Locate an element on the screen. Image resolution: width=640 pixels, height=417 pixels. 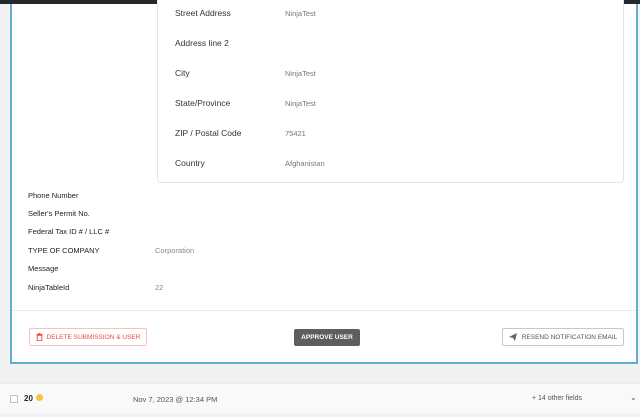
resend-notification-label: RESEND NOTIFICATION EMAIL is located at coordinates (569, 337).